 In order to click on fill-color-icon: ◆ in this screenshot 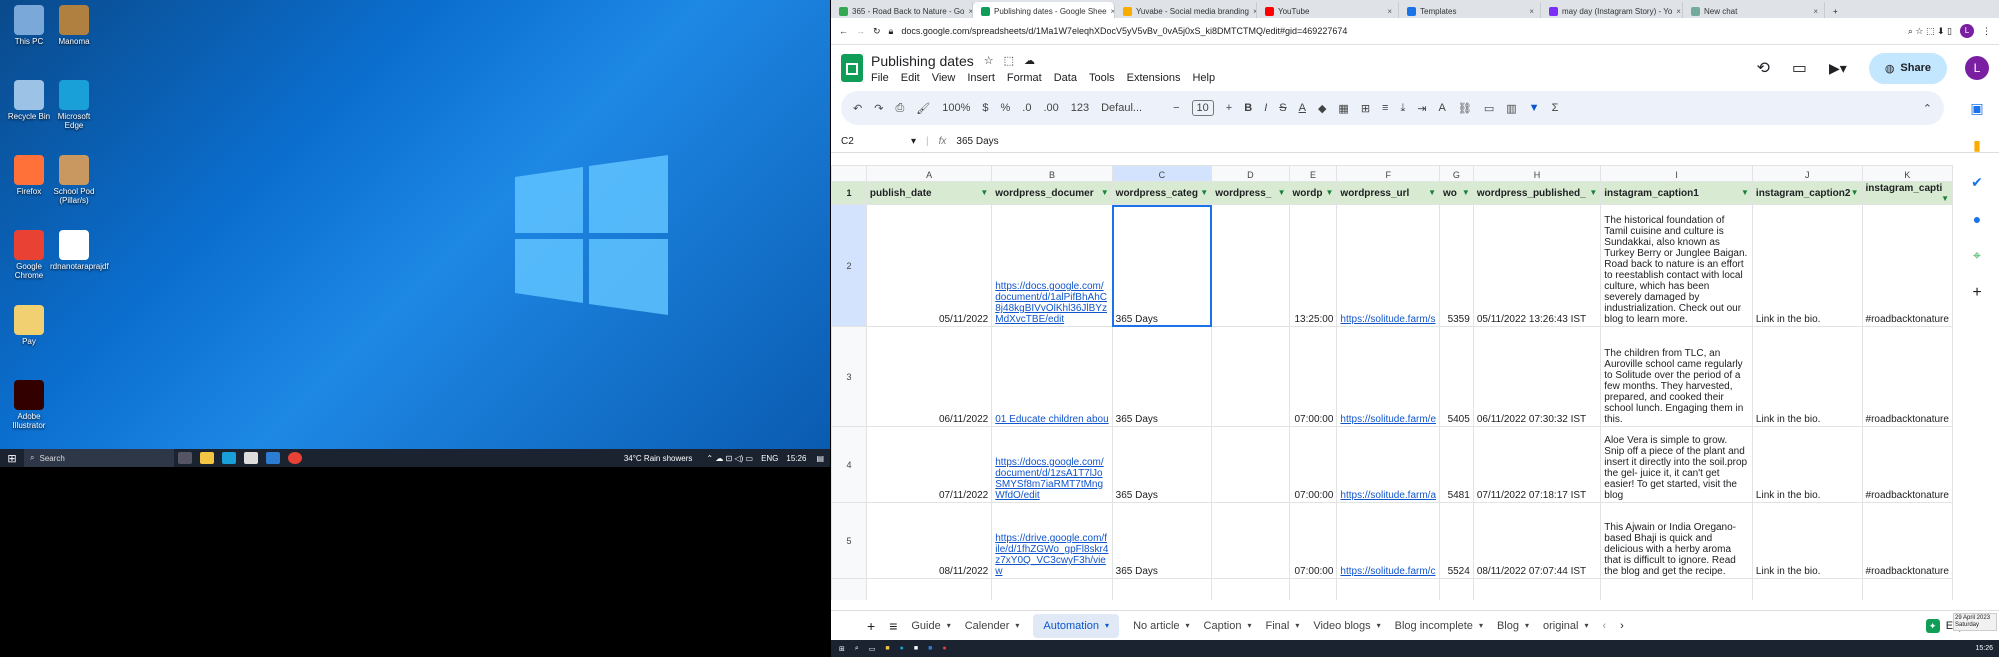, I will do `click(1322, 108)`.